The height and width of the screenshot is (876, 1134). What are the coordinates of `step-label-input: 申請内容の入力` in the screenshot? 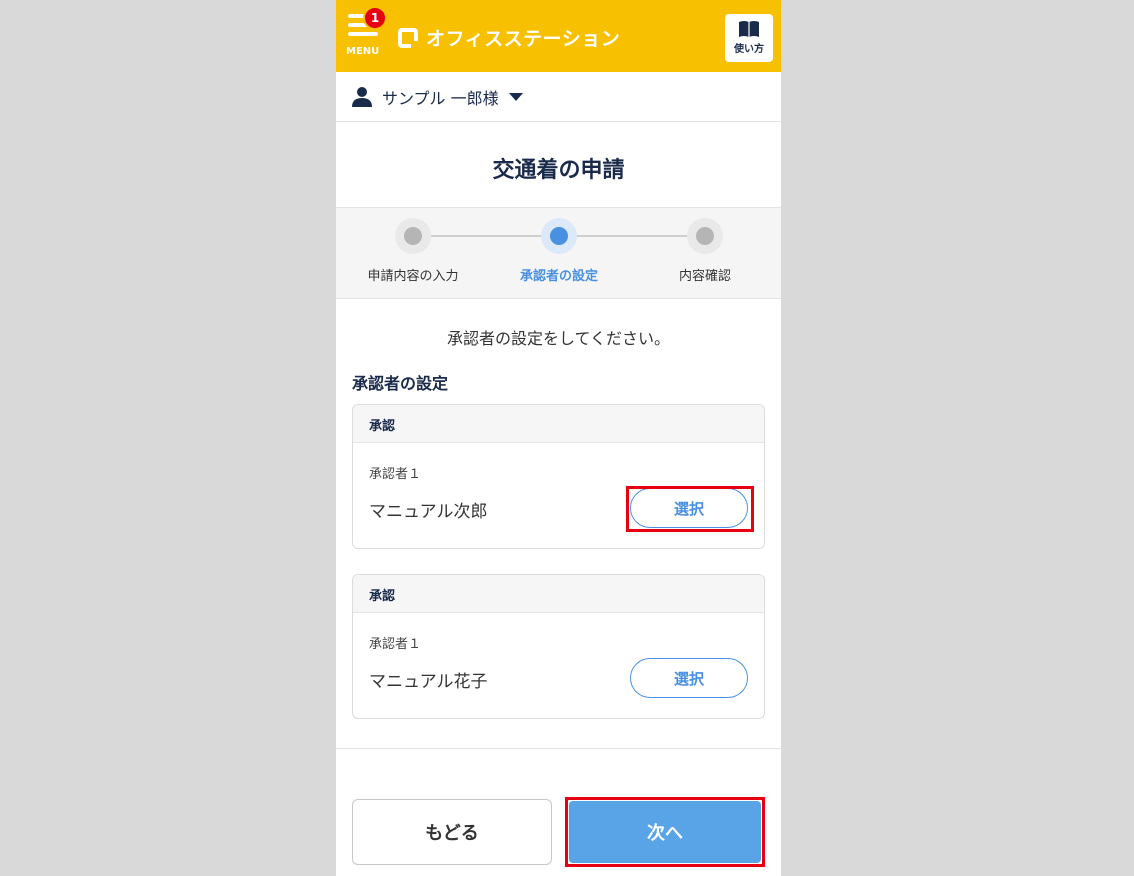 It's located at (413, 276).